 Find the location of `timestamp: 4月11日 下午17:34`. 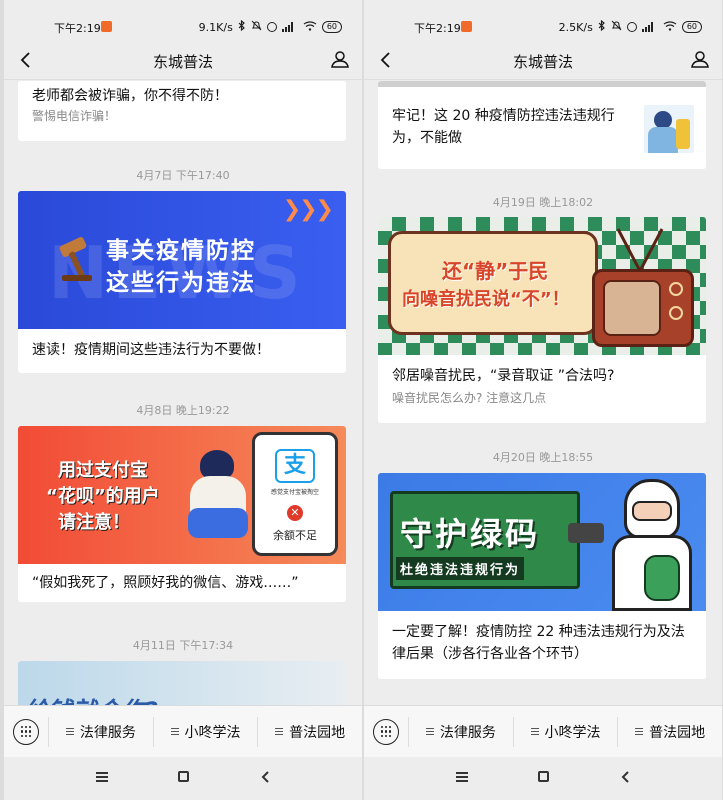

timestamp: 4月11日 下午17:34 is located at coordinates (183, 645).